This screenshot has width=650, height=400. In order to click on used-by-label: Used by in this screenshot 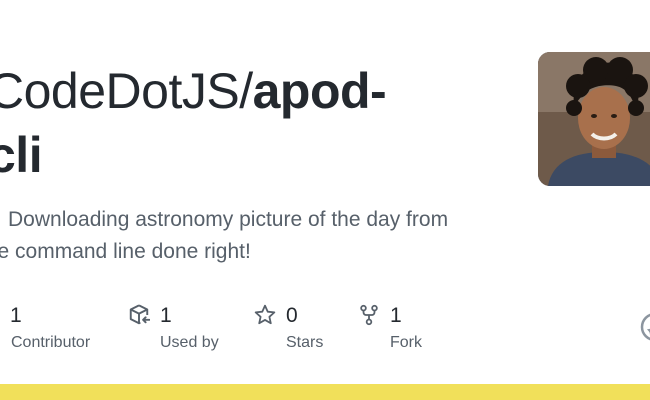, I will do `click(189, 342)`.